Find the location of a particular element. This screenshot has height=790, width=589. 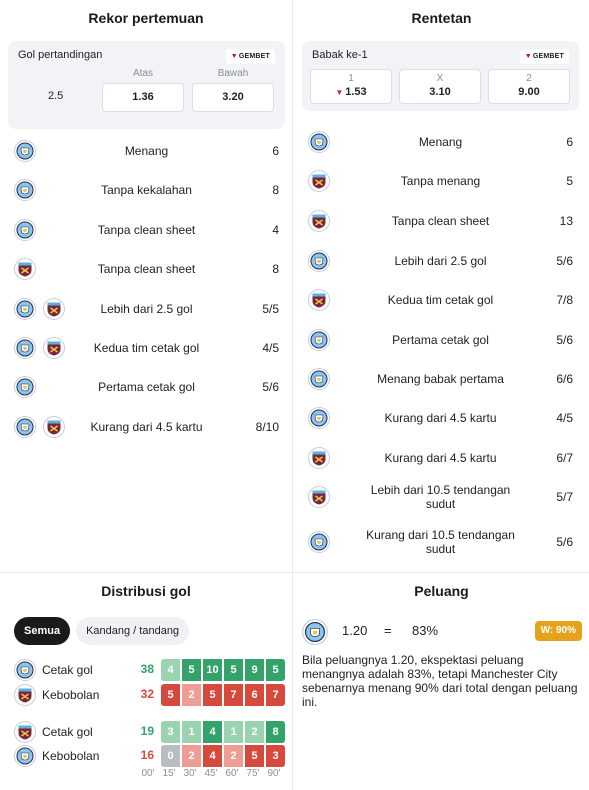

interval-cell: 2 is located at coordinates (191, 756).